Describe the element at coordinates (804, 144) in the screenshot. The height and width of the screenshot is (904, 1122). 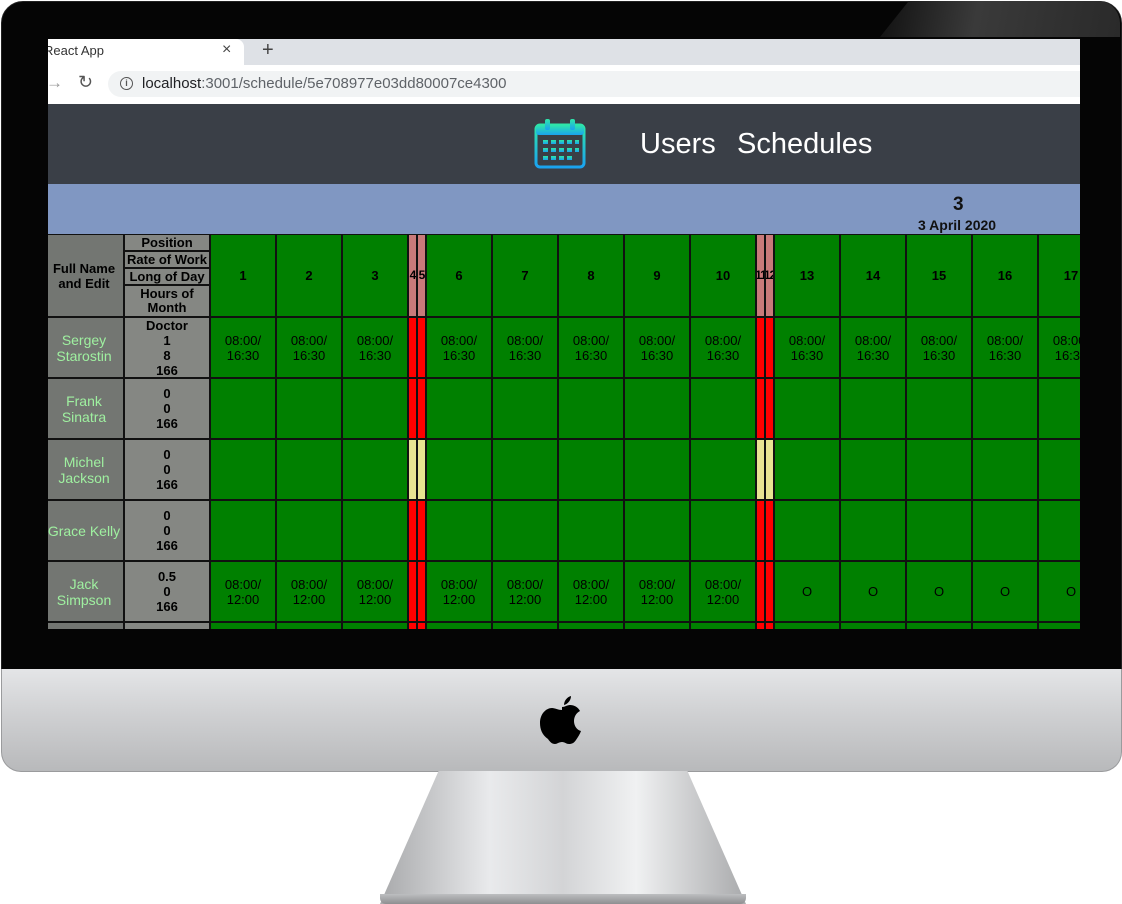
I see `nav-schedules-link: Schedules` at that location.